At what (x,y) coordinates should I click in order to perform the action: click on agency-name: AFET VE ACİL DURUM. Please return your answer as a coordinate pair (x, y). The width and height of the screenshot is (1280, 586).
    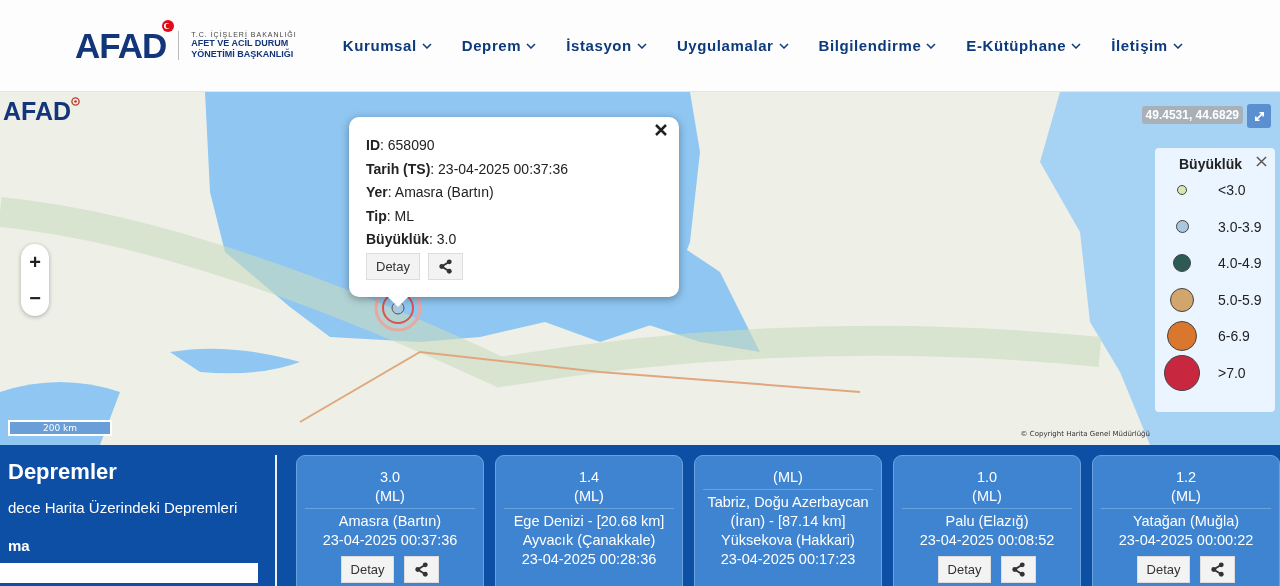
    Looking at the image, I should click on (240, 43).